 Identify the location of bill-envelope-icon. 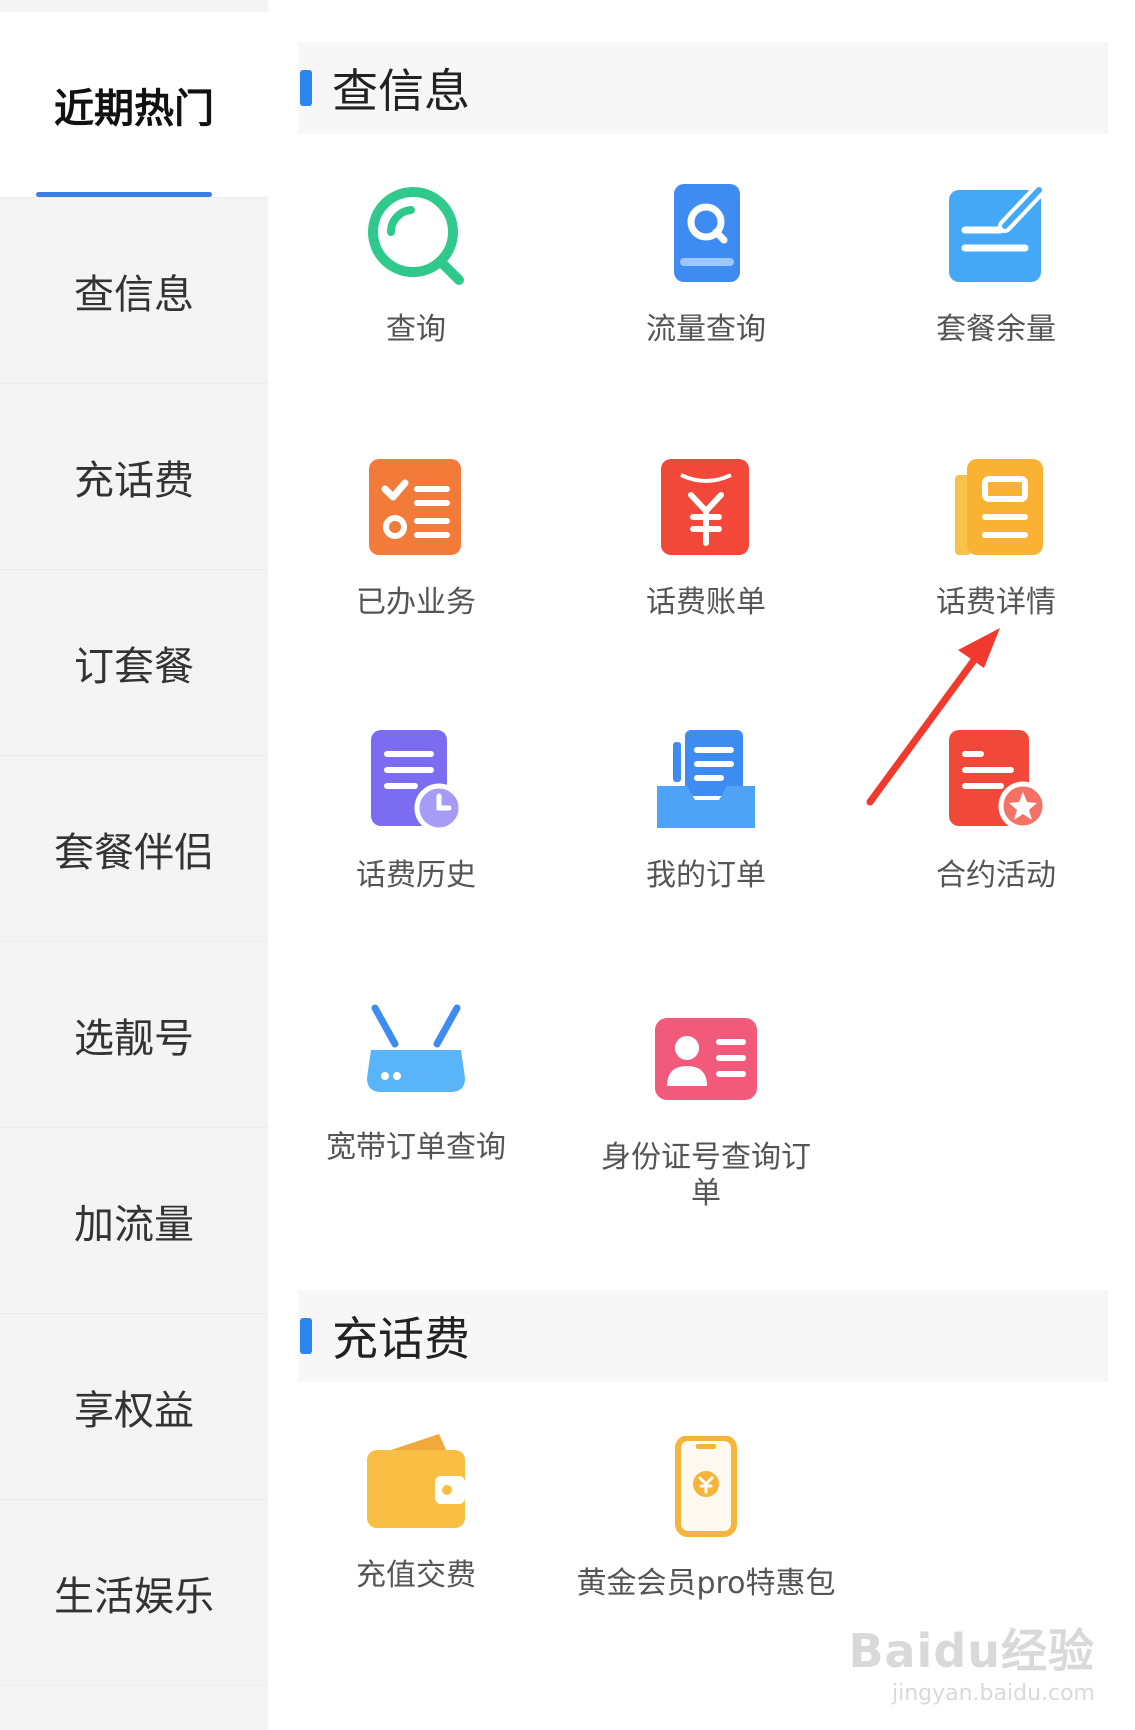
(706, 510).